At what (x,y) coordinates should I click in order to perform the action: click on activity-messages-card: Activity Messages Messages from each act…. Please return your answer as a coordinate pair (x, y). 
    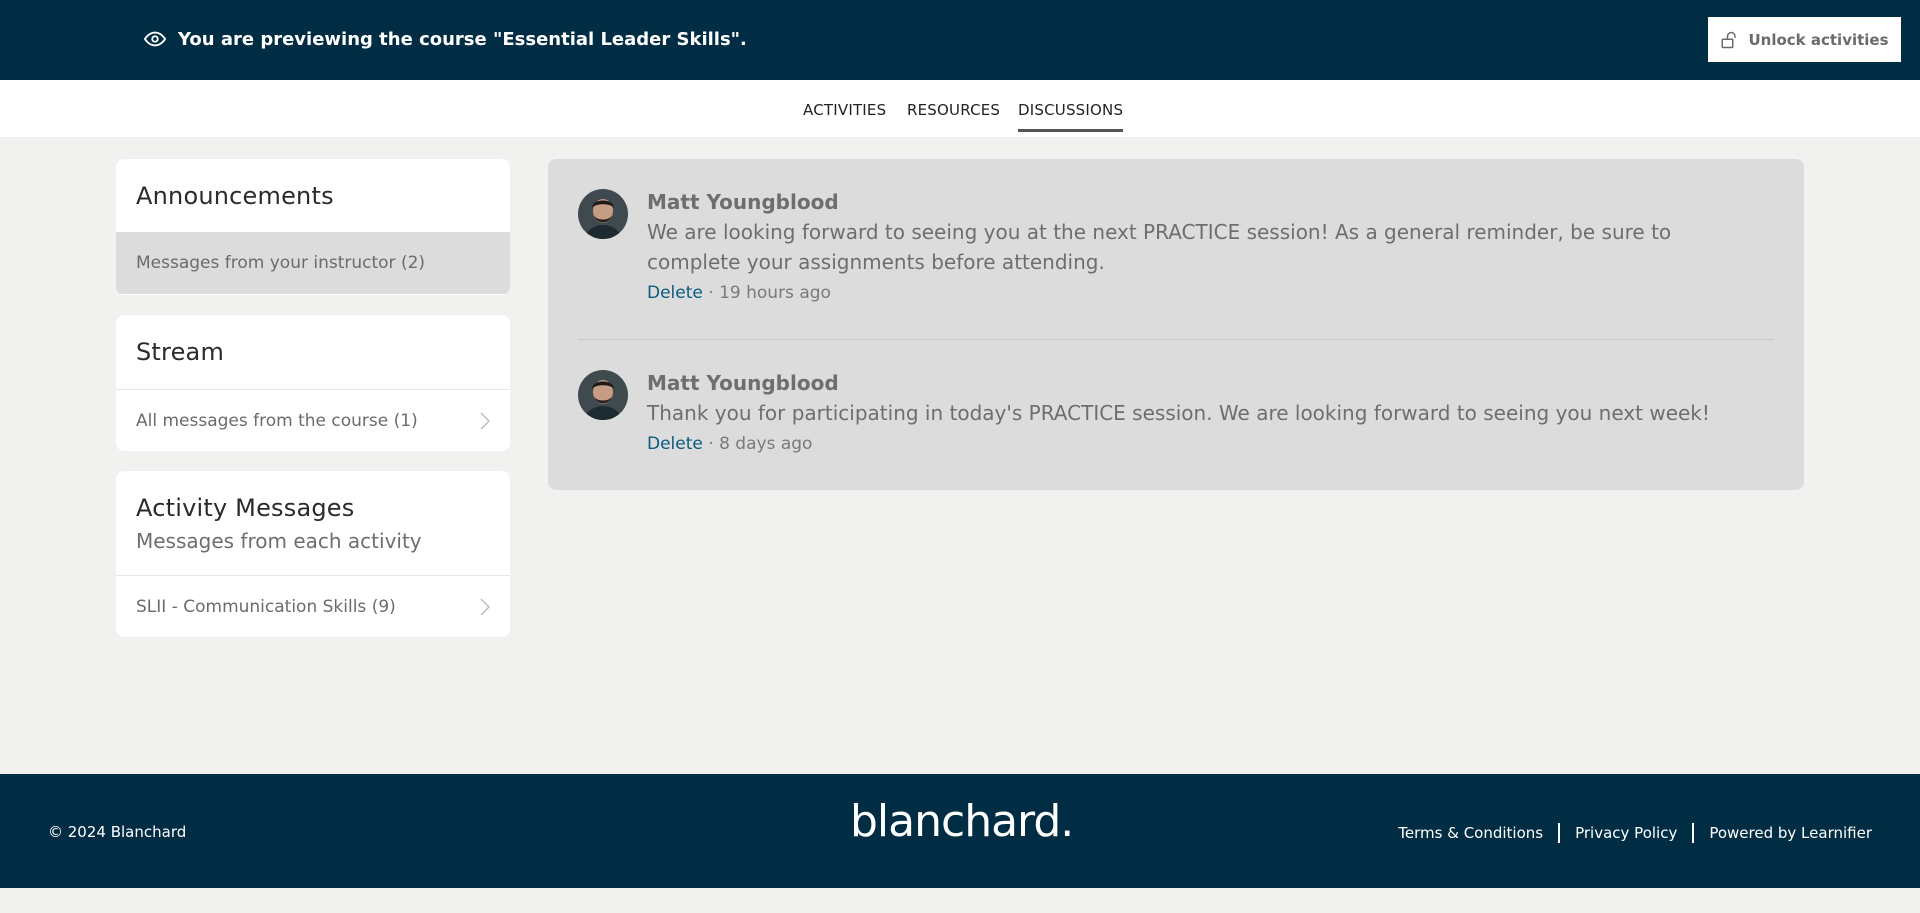
    Looking at the image, I should click on (313, 554).